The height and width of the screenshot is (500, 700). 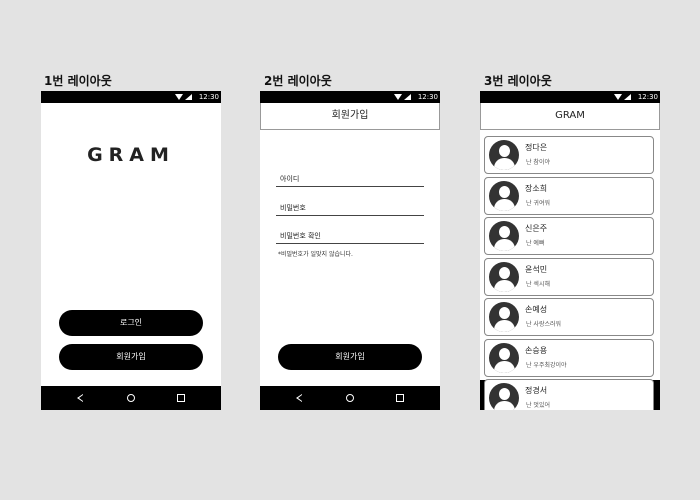 I want to click on list-header: GRAM, so click(x=570, y=116).